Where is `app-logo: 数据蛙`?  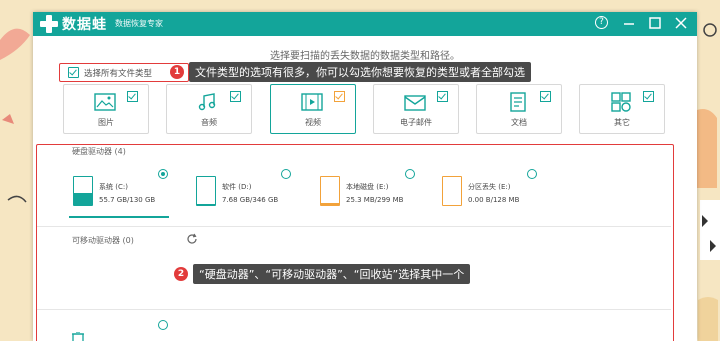
app-logo: 数据蛙 is located at coordinates (73, 24).